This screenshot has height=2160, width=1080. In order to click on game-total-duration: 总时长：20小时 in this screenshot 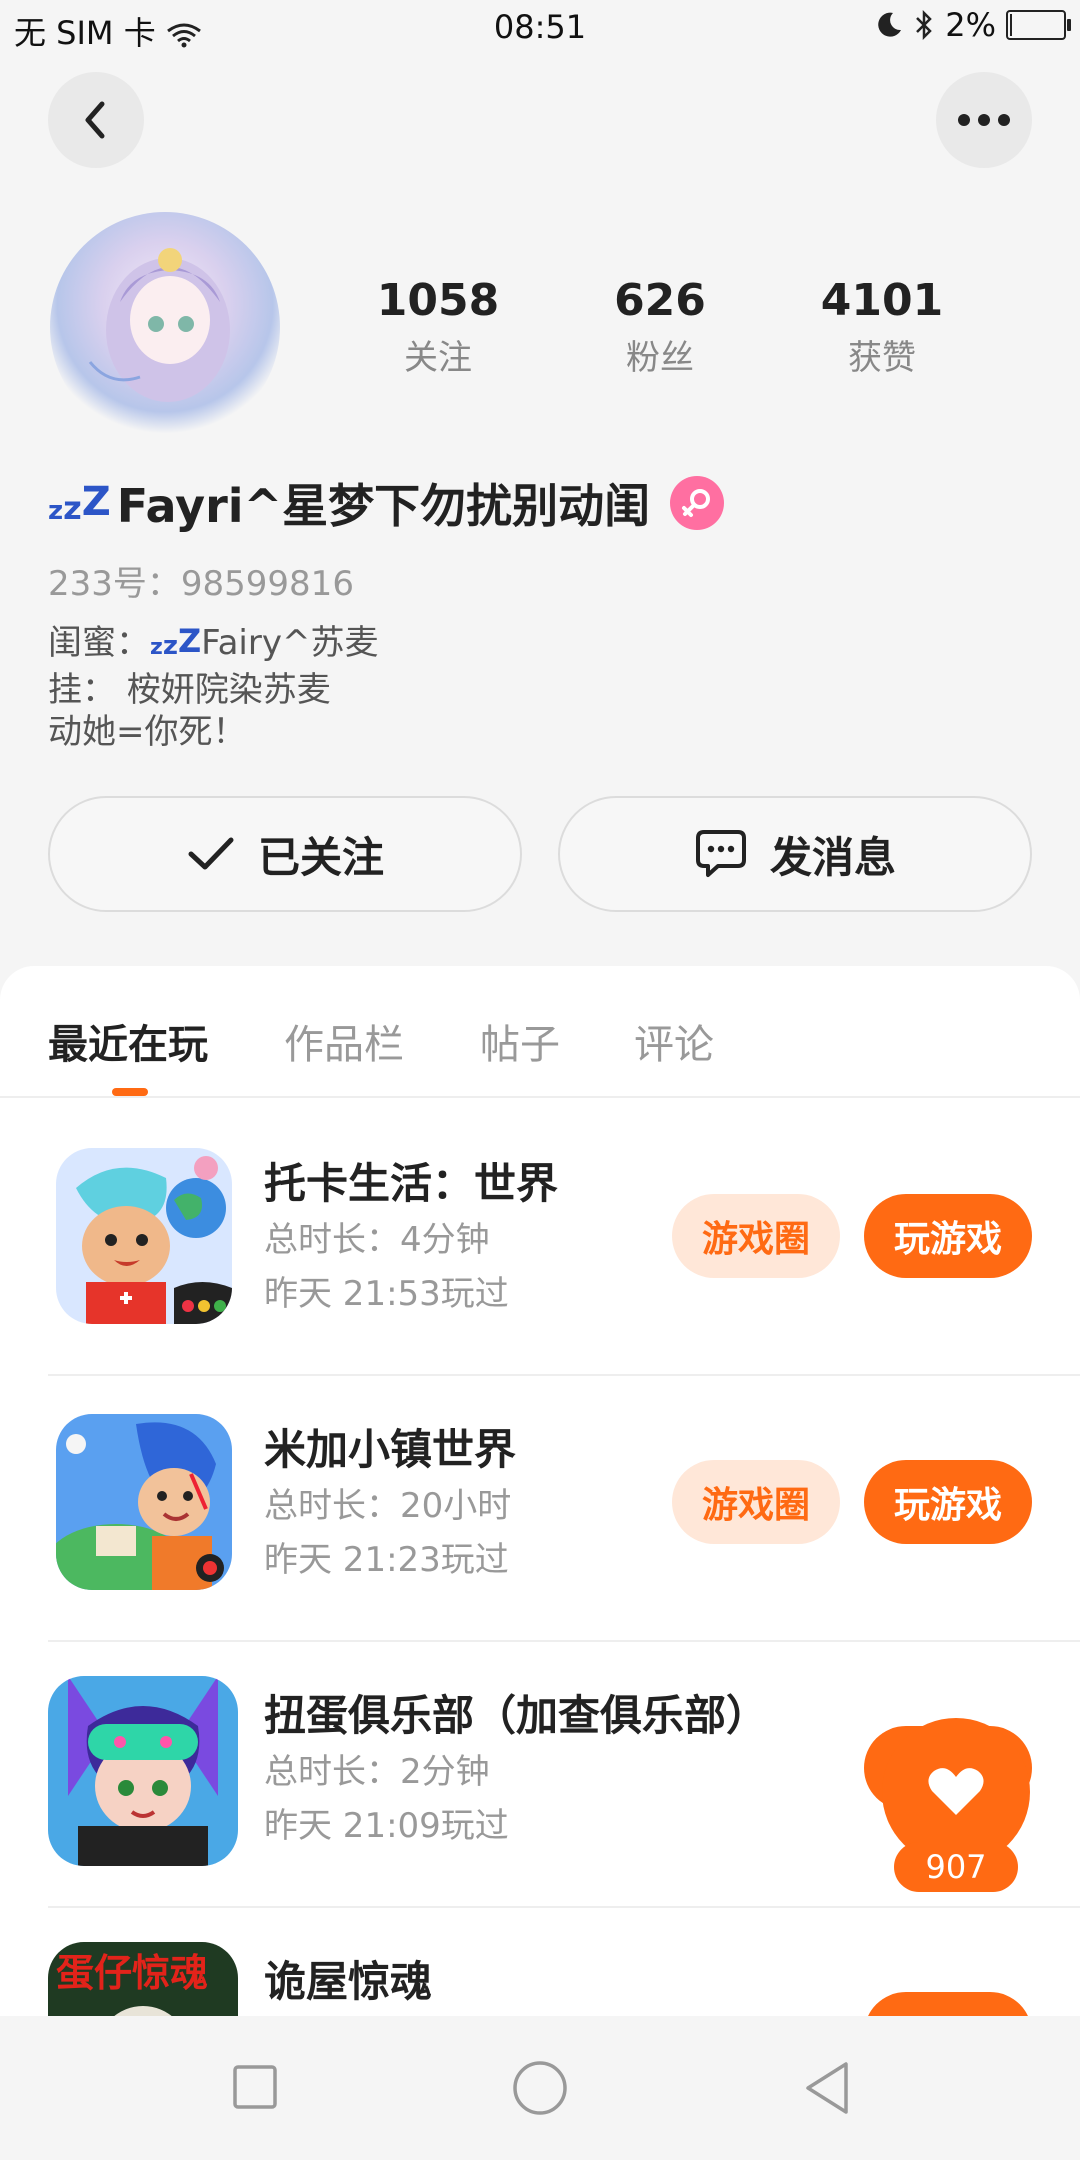, I will do `click(388, 1506)`.